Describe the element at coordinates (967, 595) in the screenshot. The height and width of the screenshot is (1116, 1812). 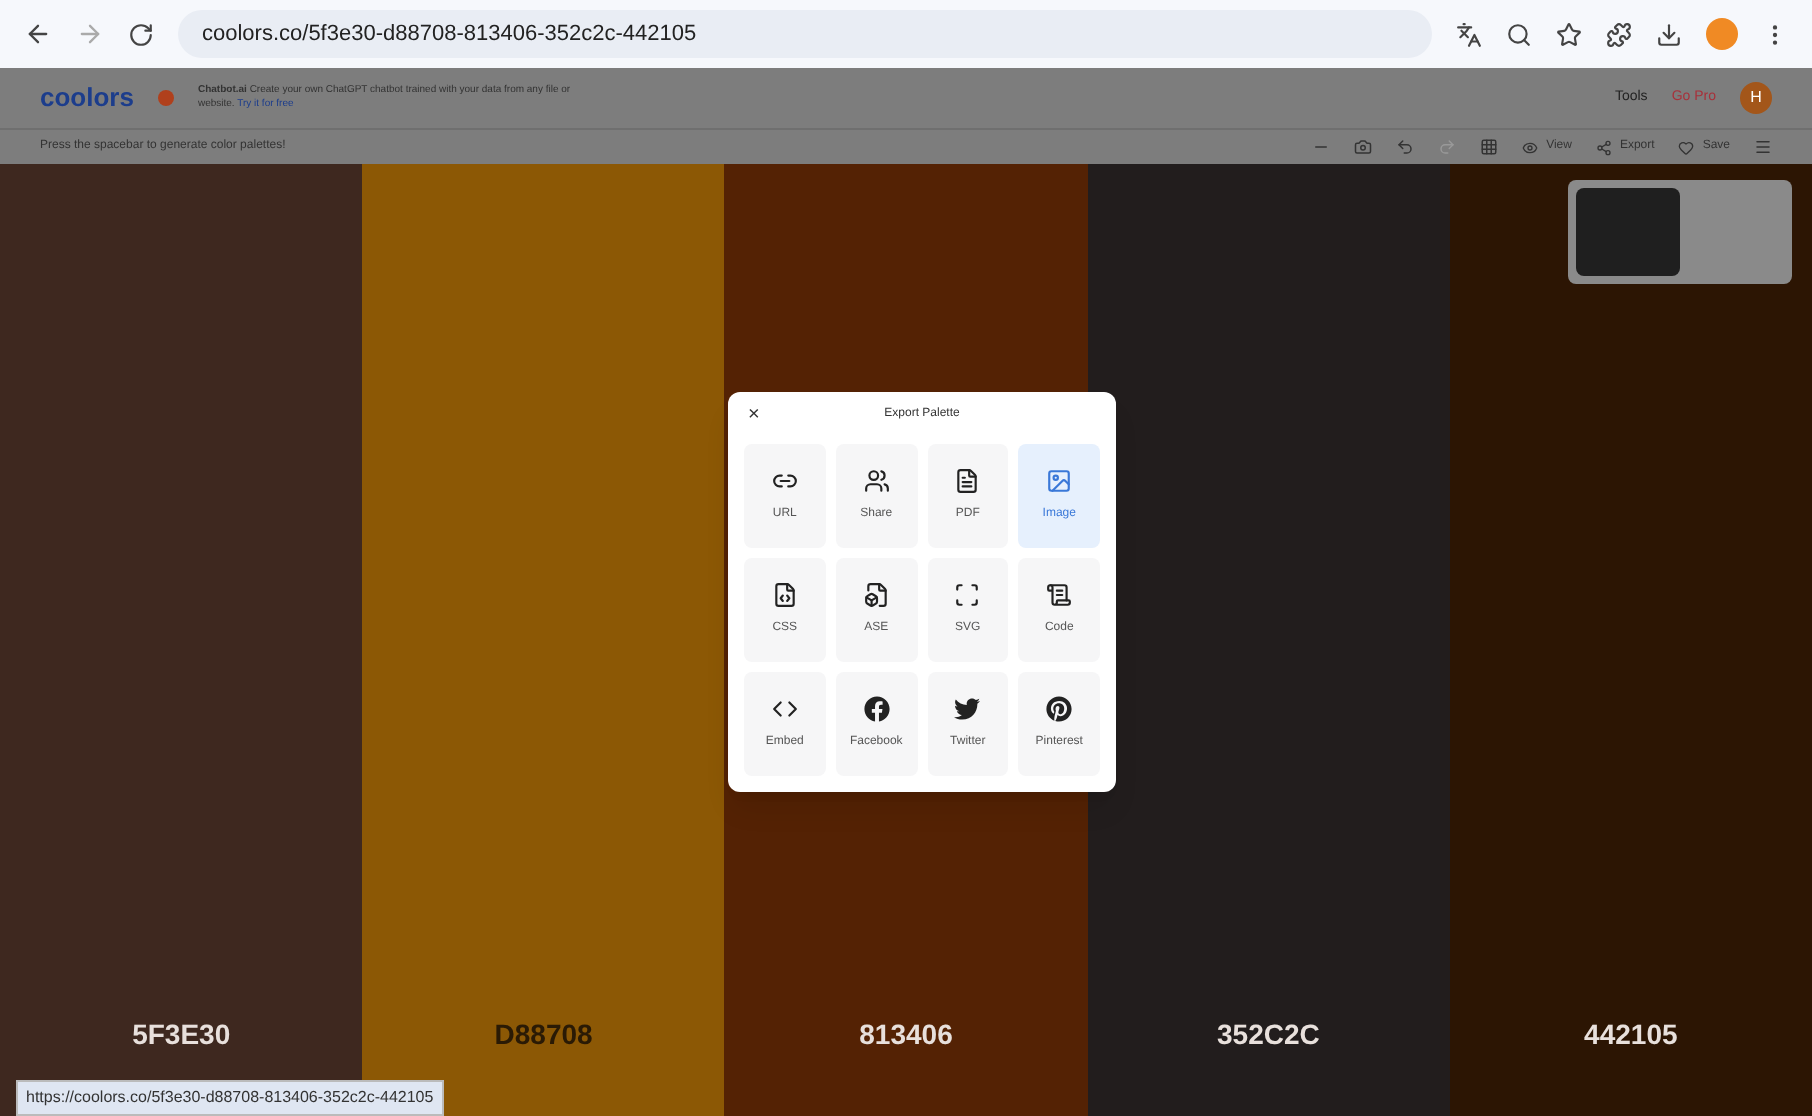
I see `frame-icon` at that location.